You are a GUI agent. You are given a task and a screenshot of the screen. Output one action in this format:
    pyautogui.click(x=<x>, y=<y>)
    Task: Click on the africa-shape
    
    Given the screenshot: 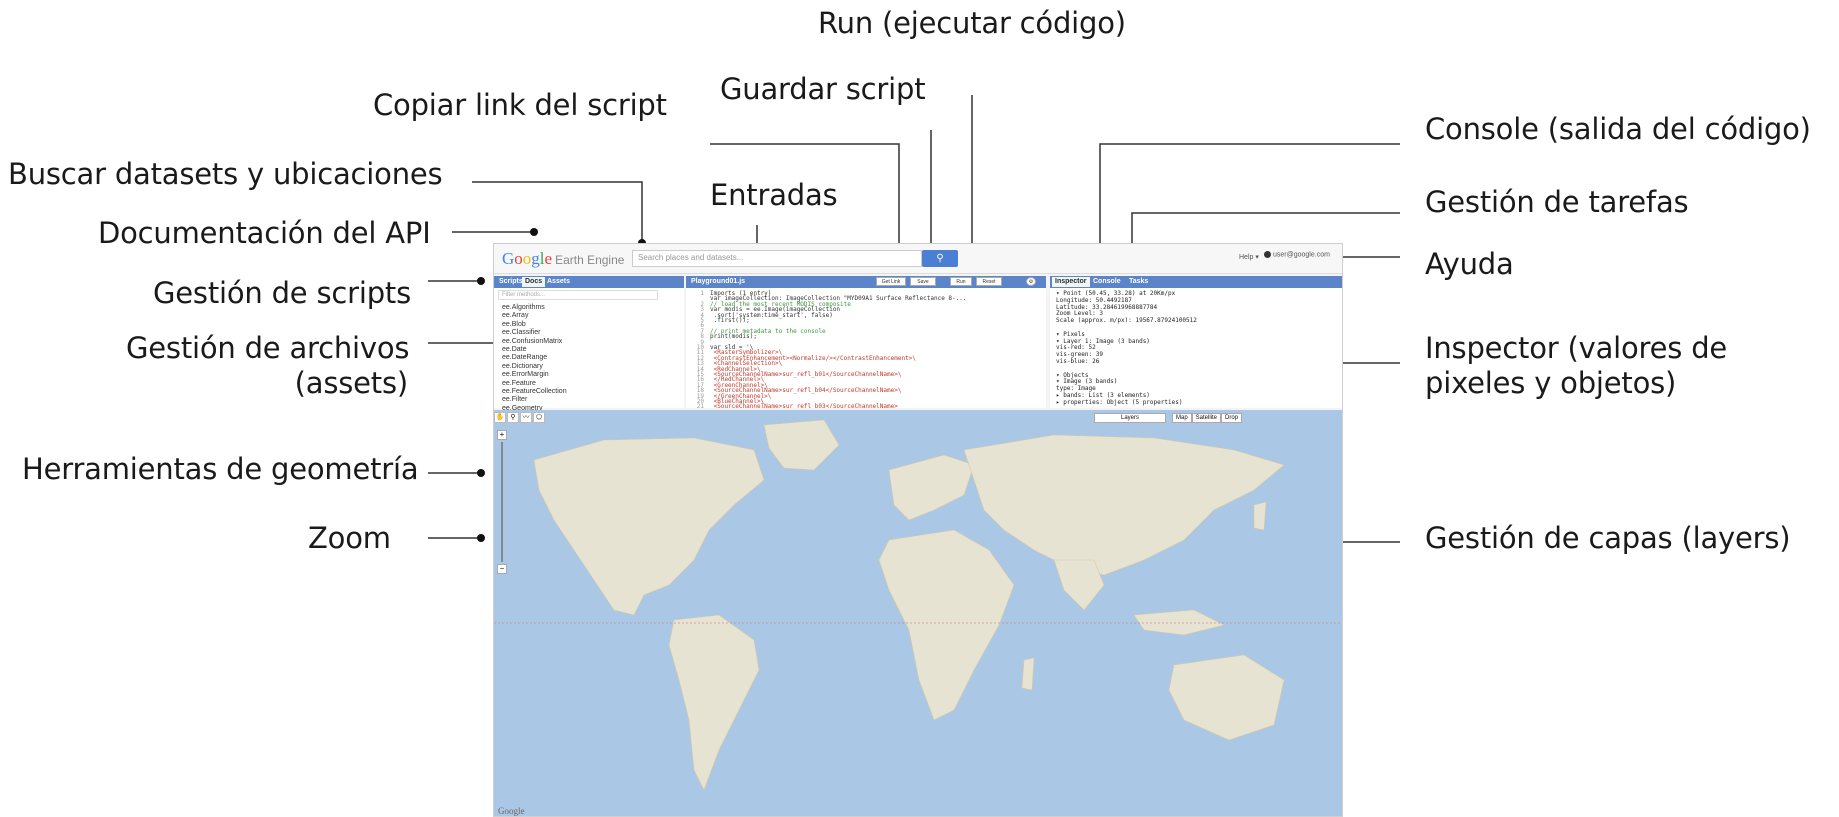 What is the action you would take?
    pyautogui.click(x=946, y=625)
    